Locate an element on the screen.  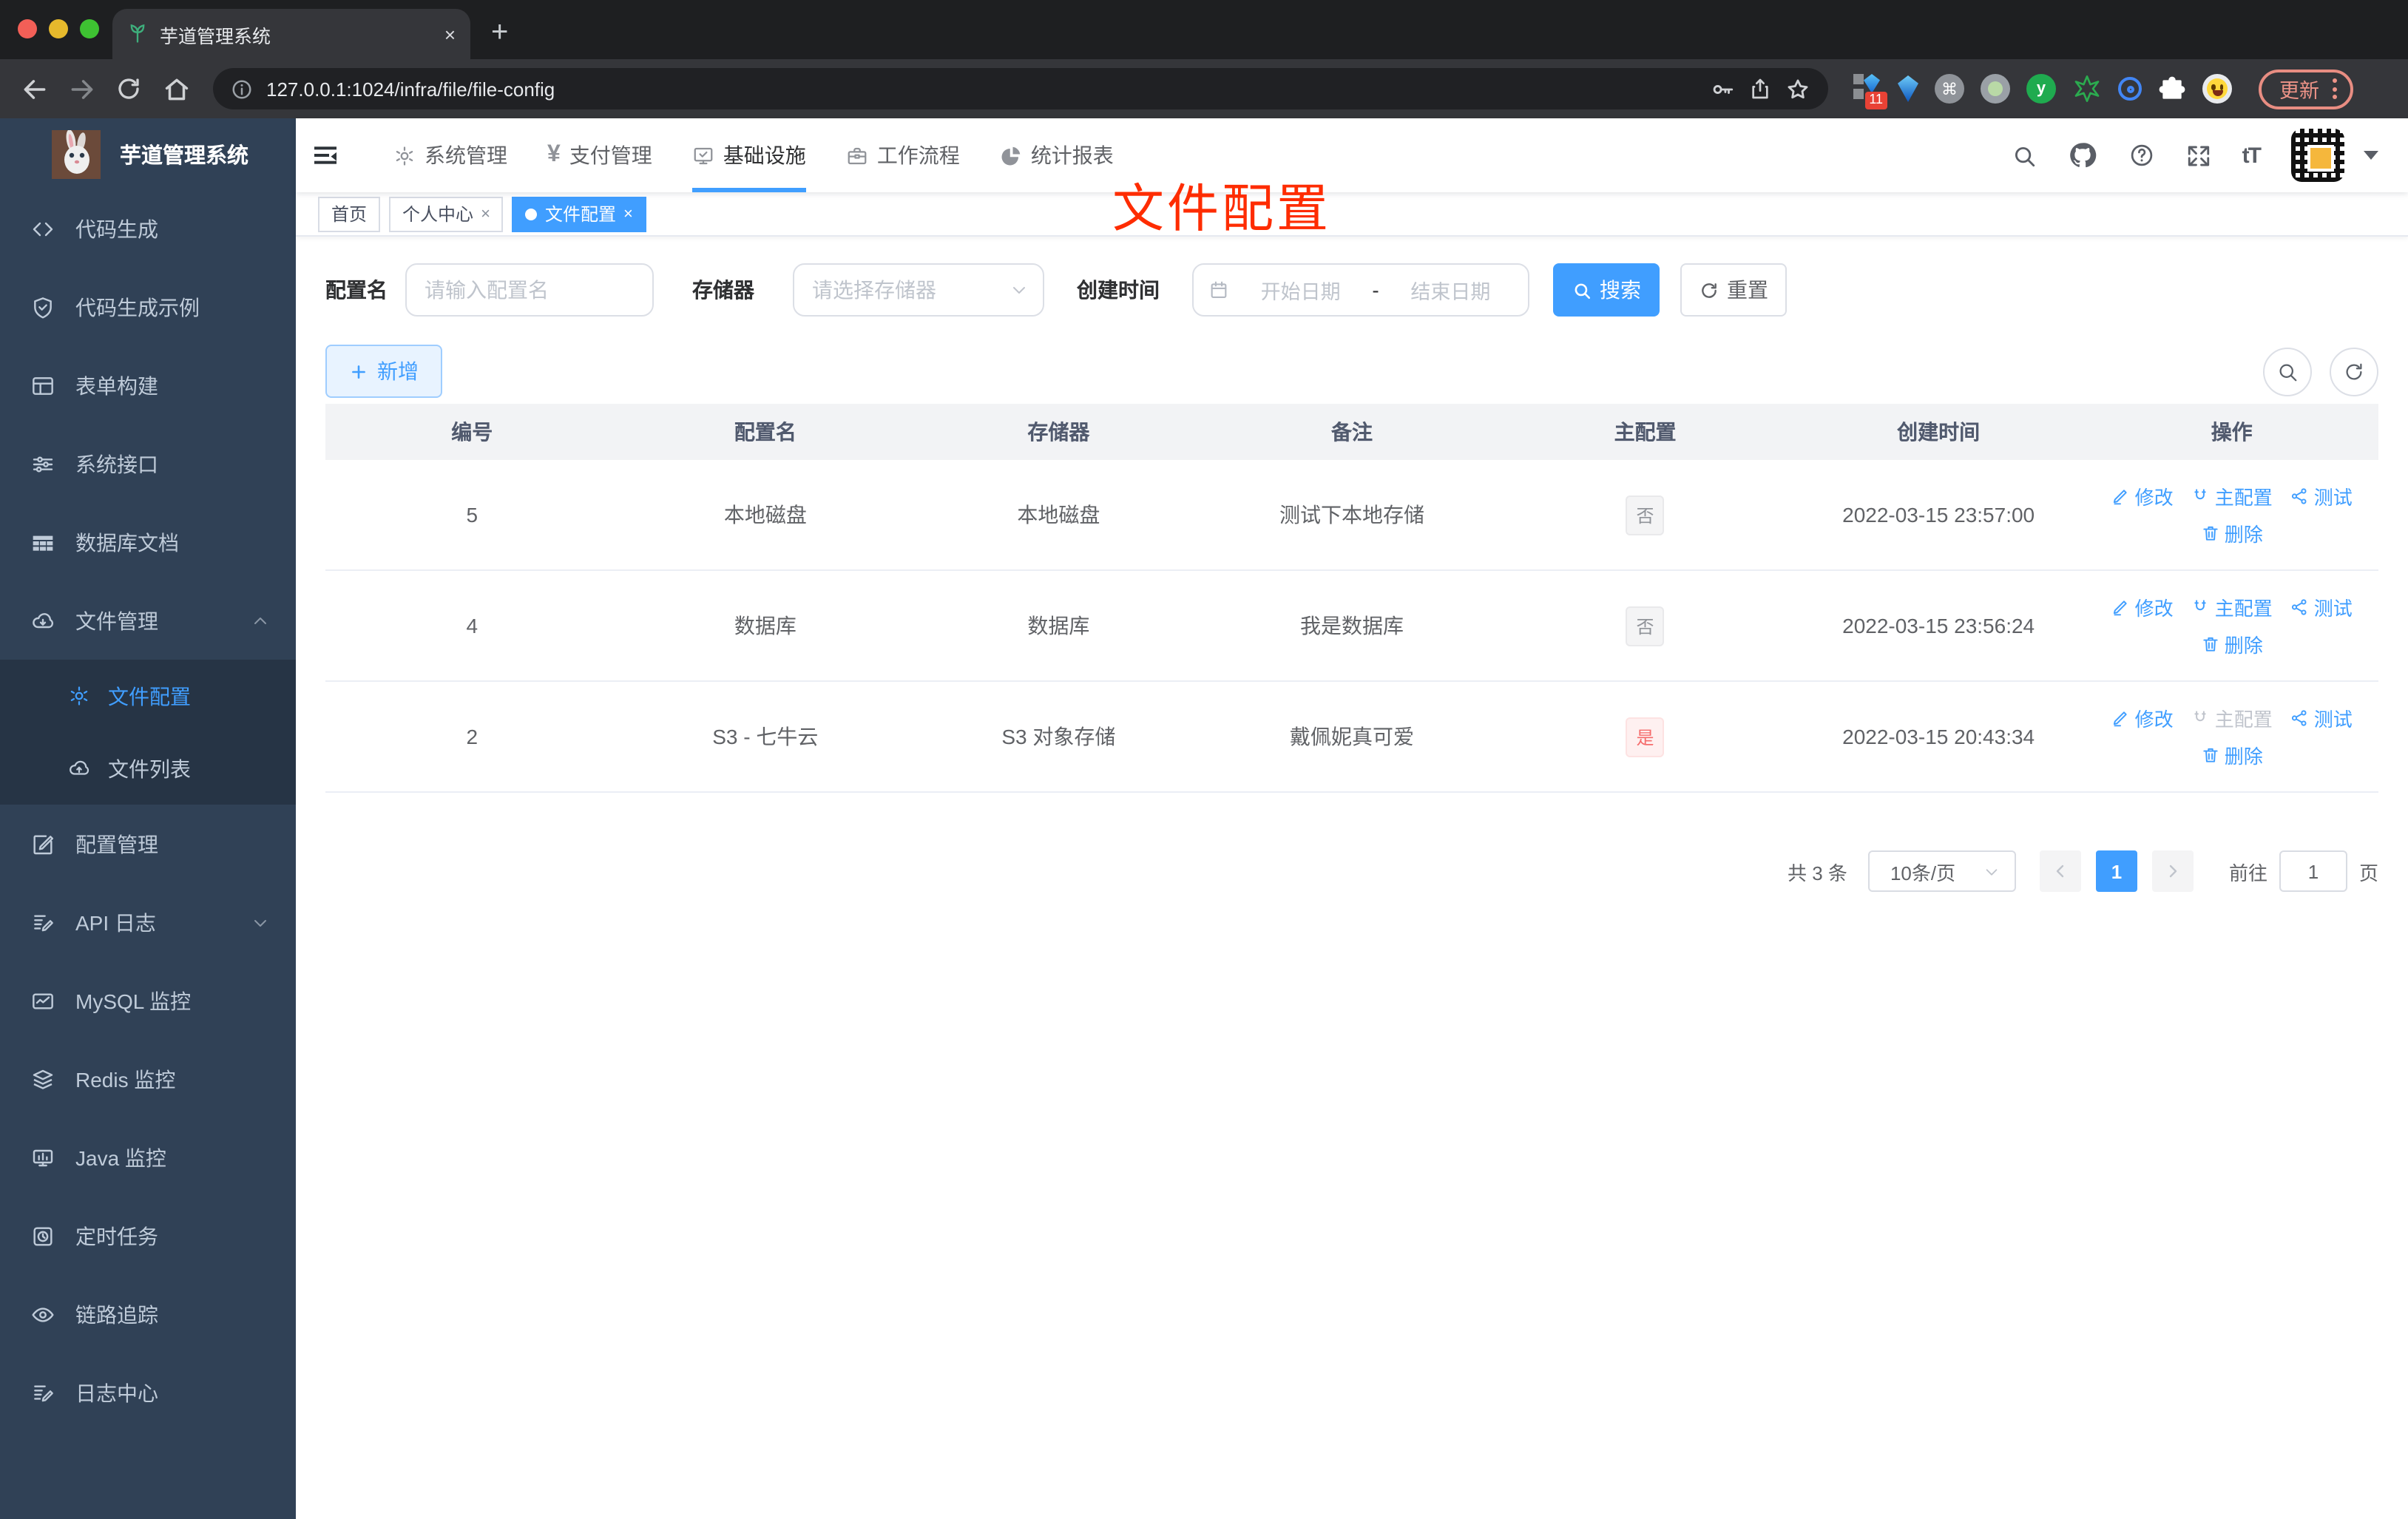
close-window-button is located at coordinates (27, 28).